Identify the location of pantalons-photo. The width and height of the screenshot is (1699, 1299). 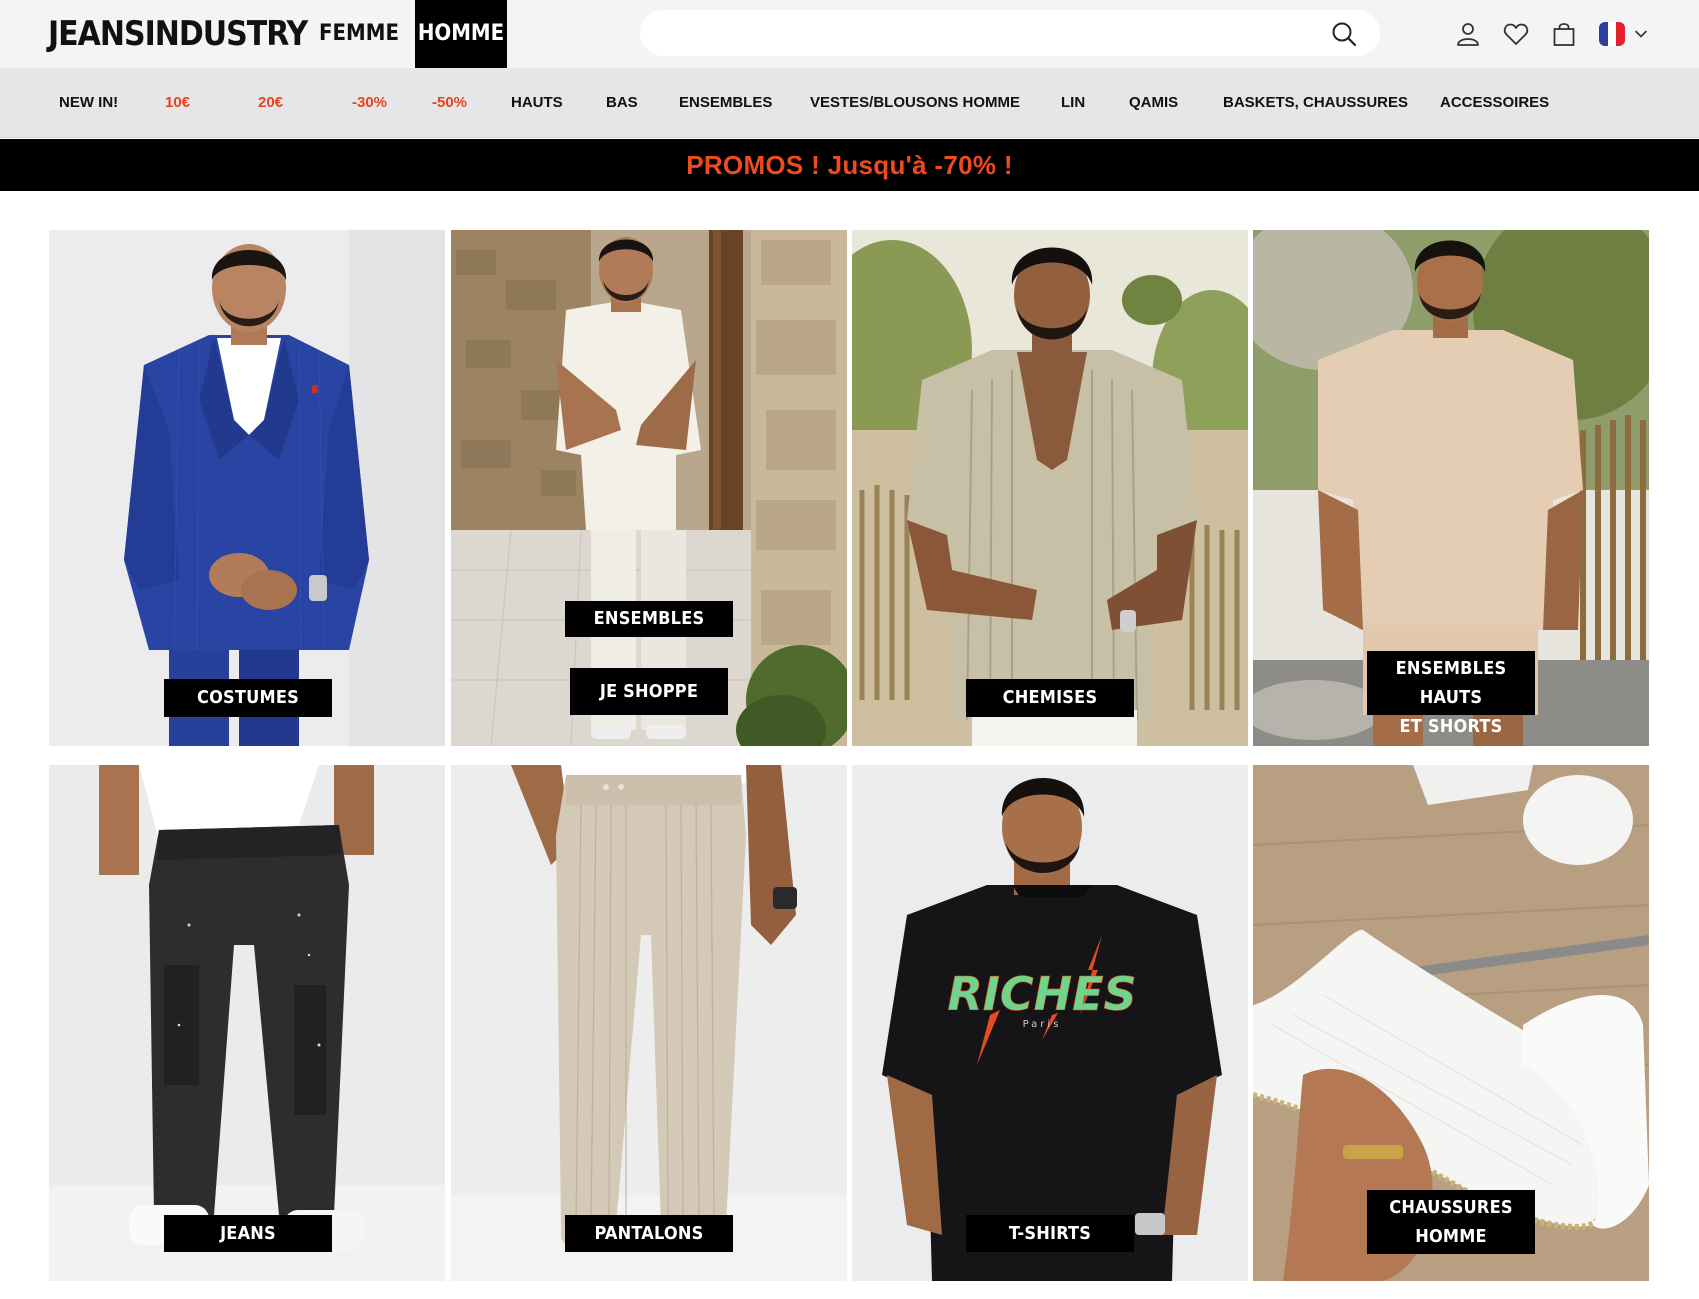
(649, 1023).